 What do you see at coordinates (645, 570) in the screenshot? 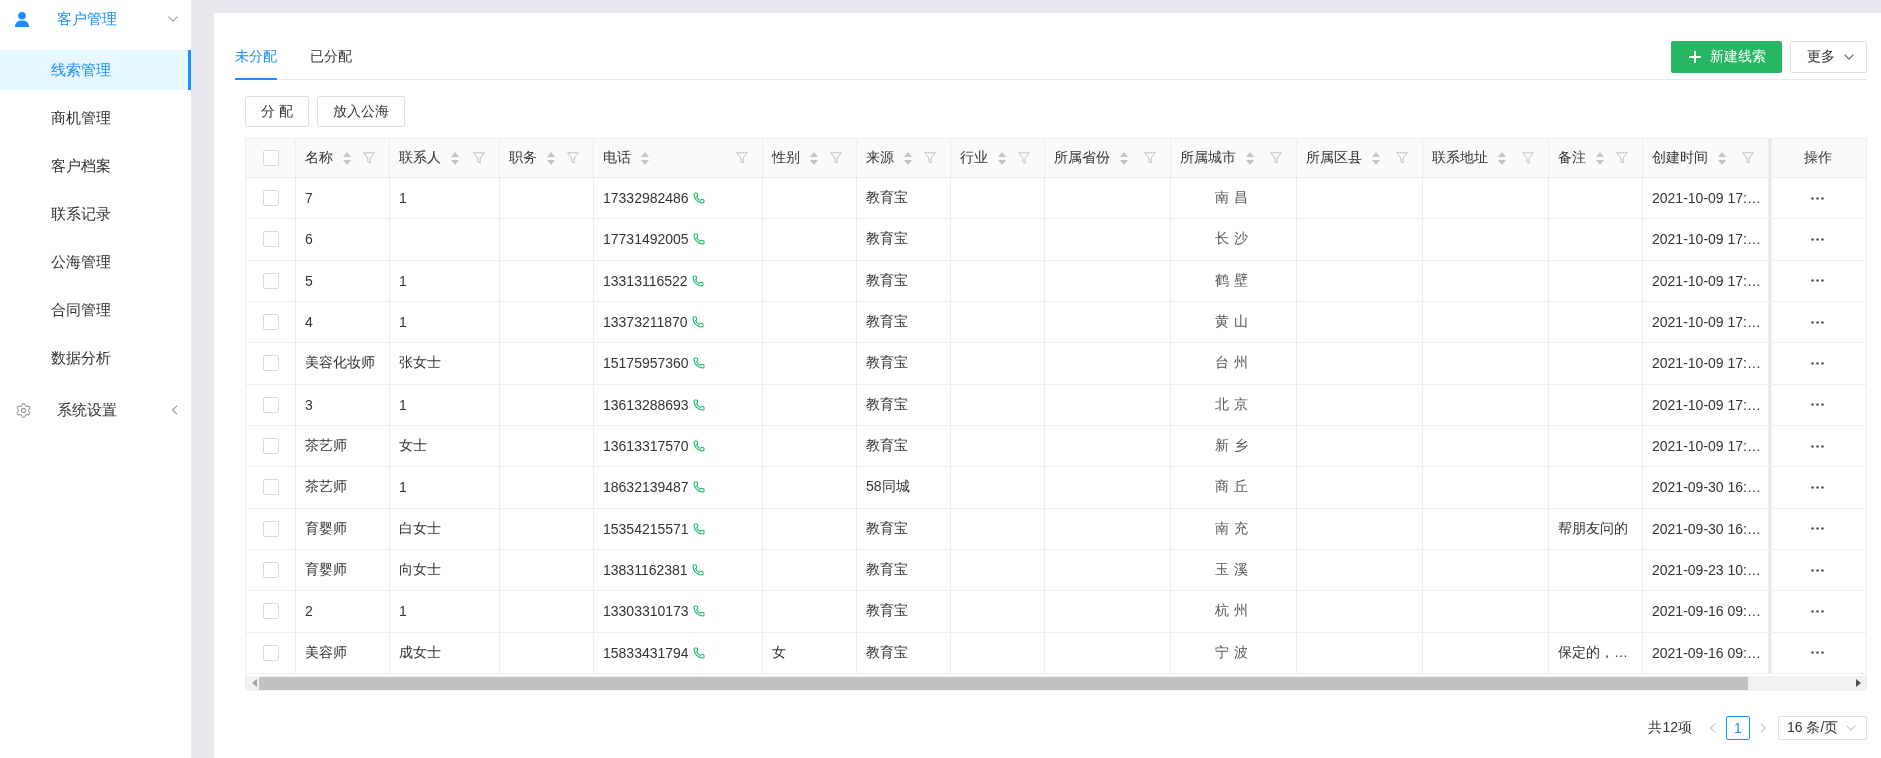
I see `phone-number: 13831162381` at bounding box center [645, 570].